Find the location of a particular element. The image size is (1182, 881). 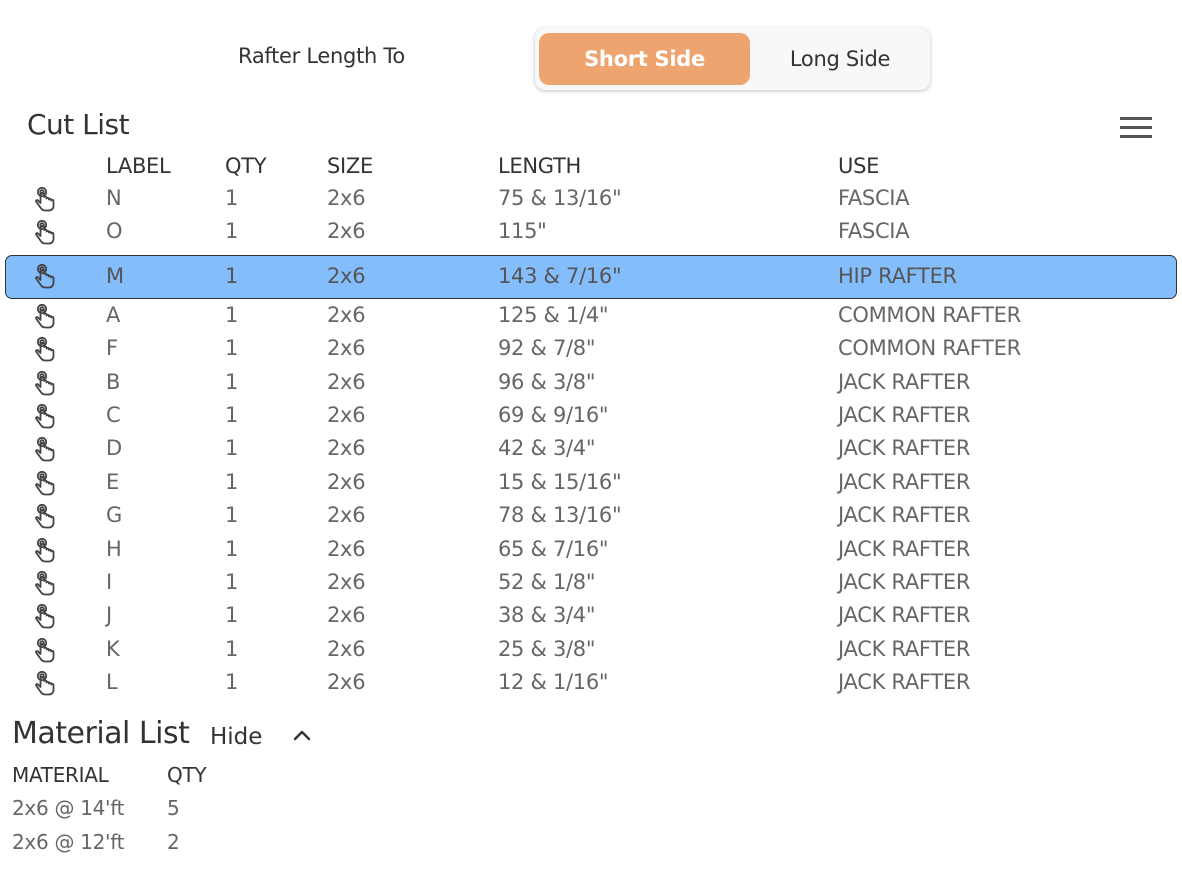

rafter-length-selector: Rafter Length To Short Side Long Side is located at coordinates (591, 60).